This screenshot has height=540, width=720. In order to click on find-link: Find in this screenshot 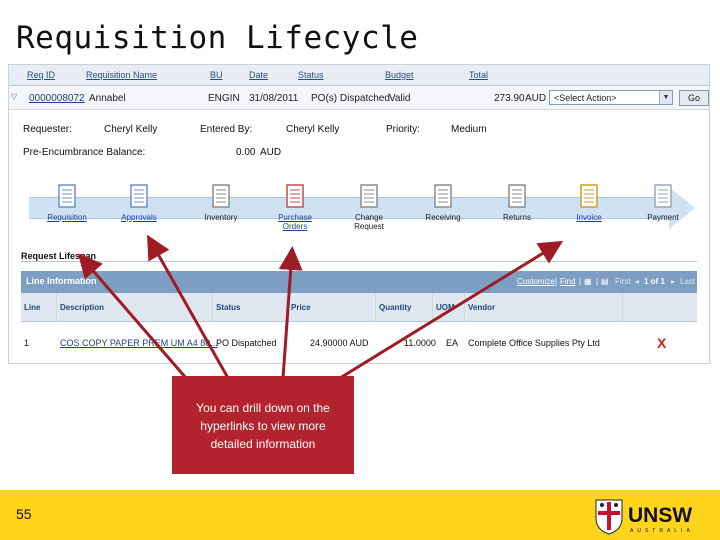, I will do `click(568, 281)`.